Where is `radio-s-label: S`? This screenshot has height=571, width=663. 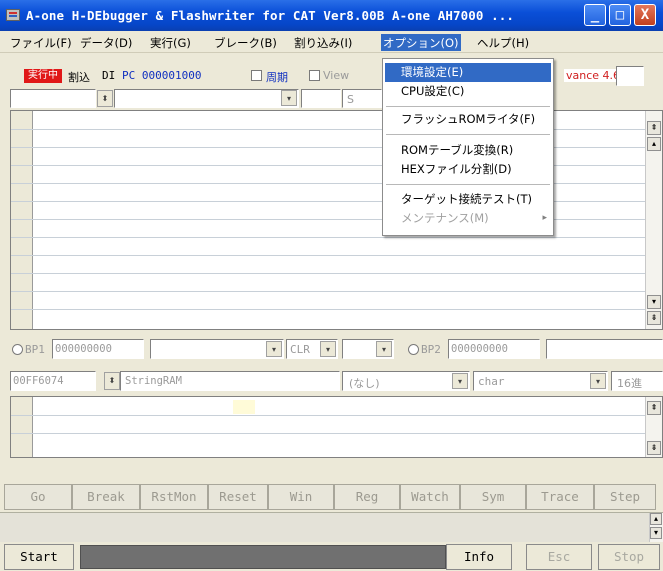 radio-s-label: S is located at coordinates (350, 99).